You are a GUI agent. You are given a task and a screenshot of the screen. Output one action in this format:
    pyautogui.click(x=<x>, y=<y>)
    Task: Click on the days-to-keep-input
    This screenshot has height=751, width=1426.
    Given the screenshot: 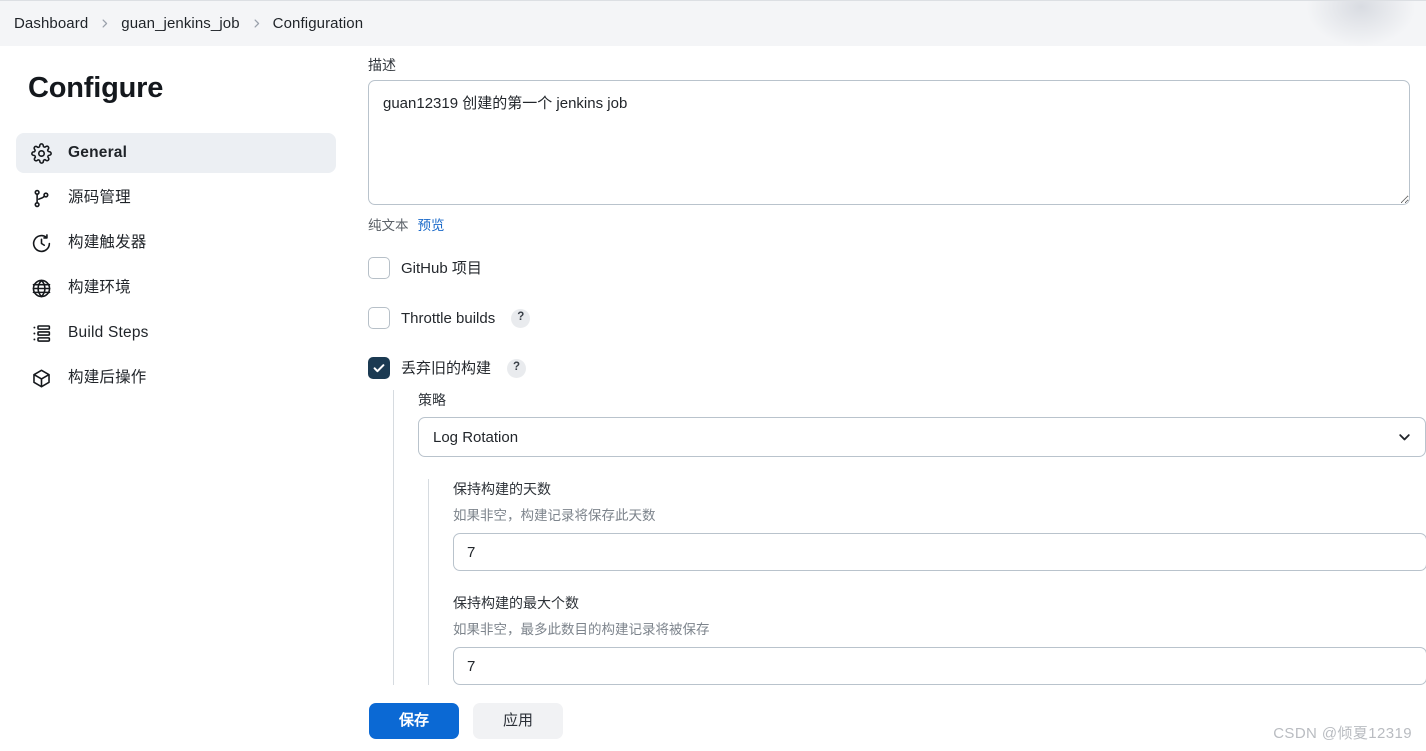 What is the action you would take?
    pyautogui.click(x=939, y=552)
    